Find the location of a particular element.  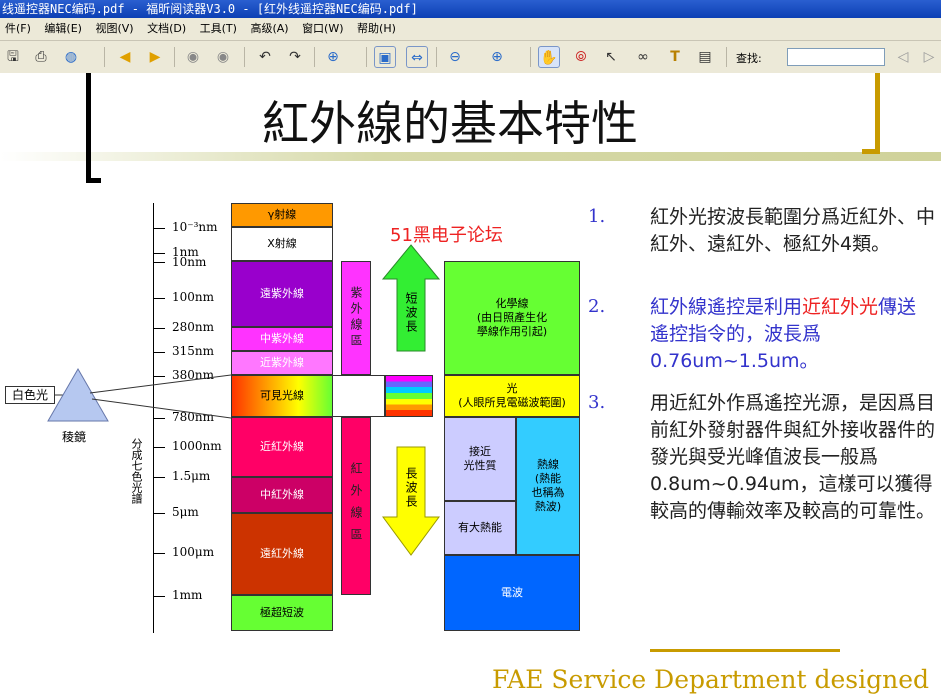

find-label: 查找: is located at coordinates (749, 58).